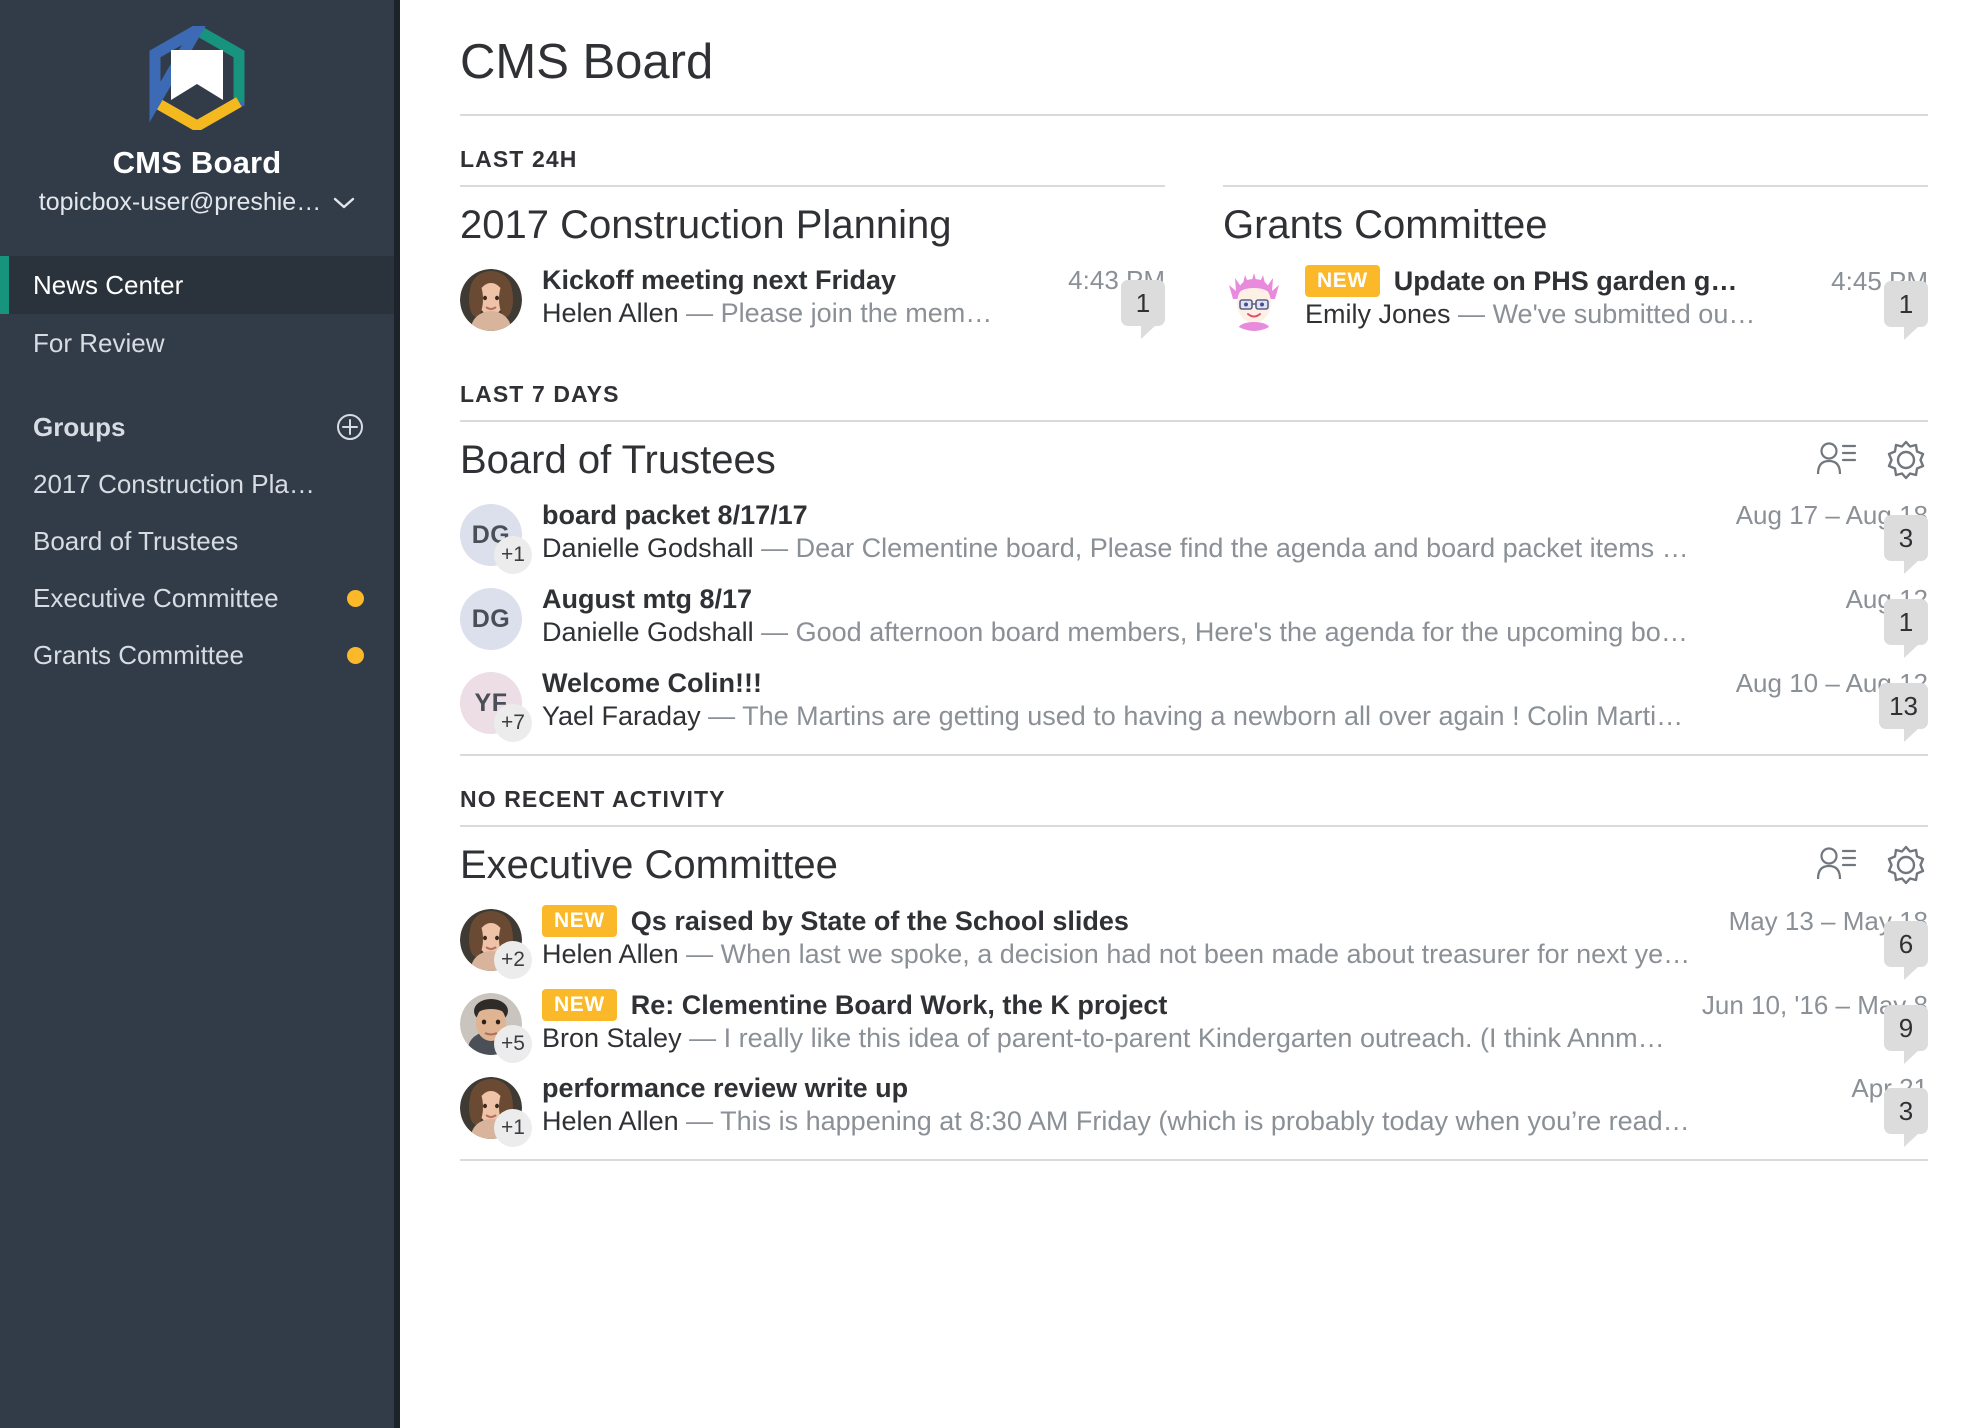 The height and width of the screenshot is (1428, 1988). I want to click on extra-participants-badge: +5, so click(513, 1044).